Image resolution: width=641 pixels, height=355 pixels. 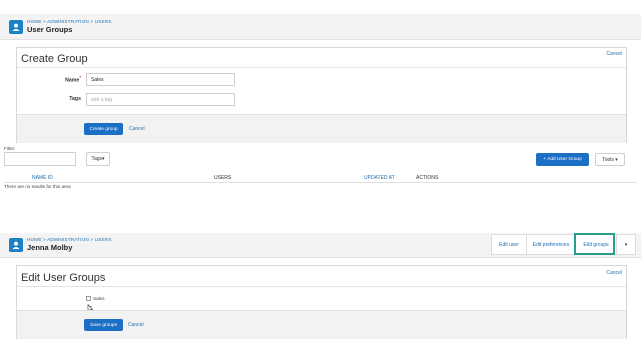 I want to click on empty-results-text: There are no results for this area, so click(x=37, y=186).